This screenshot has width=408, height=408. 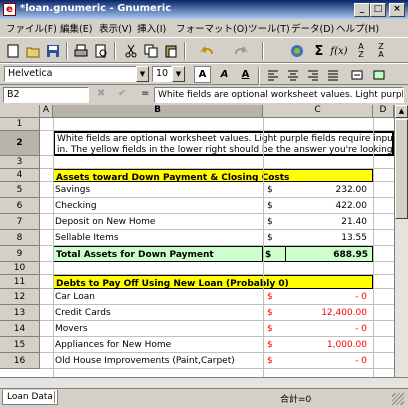 I want to click on column-header-c: C, so click(x=318, y=111).